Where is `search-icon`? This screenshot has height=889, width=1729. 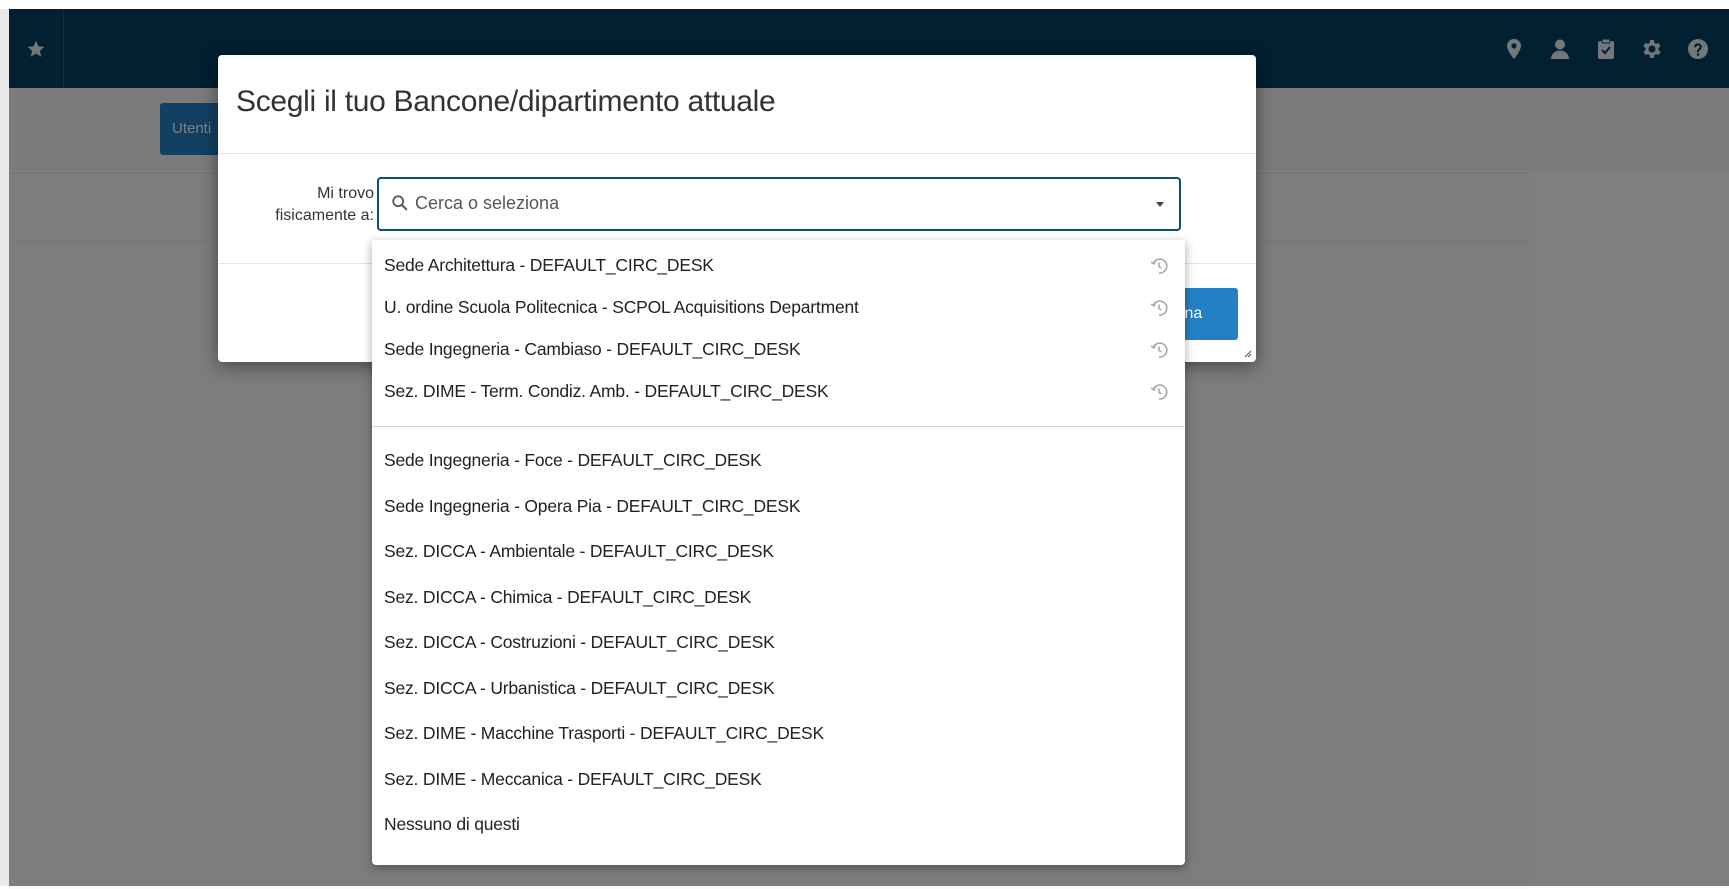
search-icon is located at coordinates (400, 203).